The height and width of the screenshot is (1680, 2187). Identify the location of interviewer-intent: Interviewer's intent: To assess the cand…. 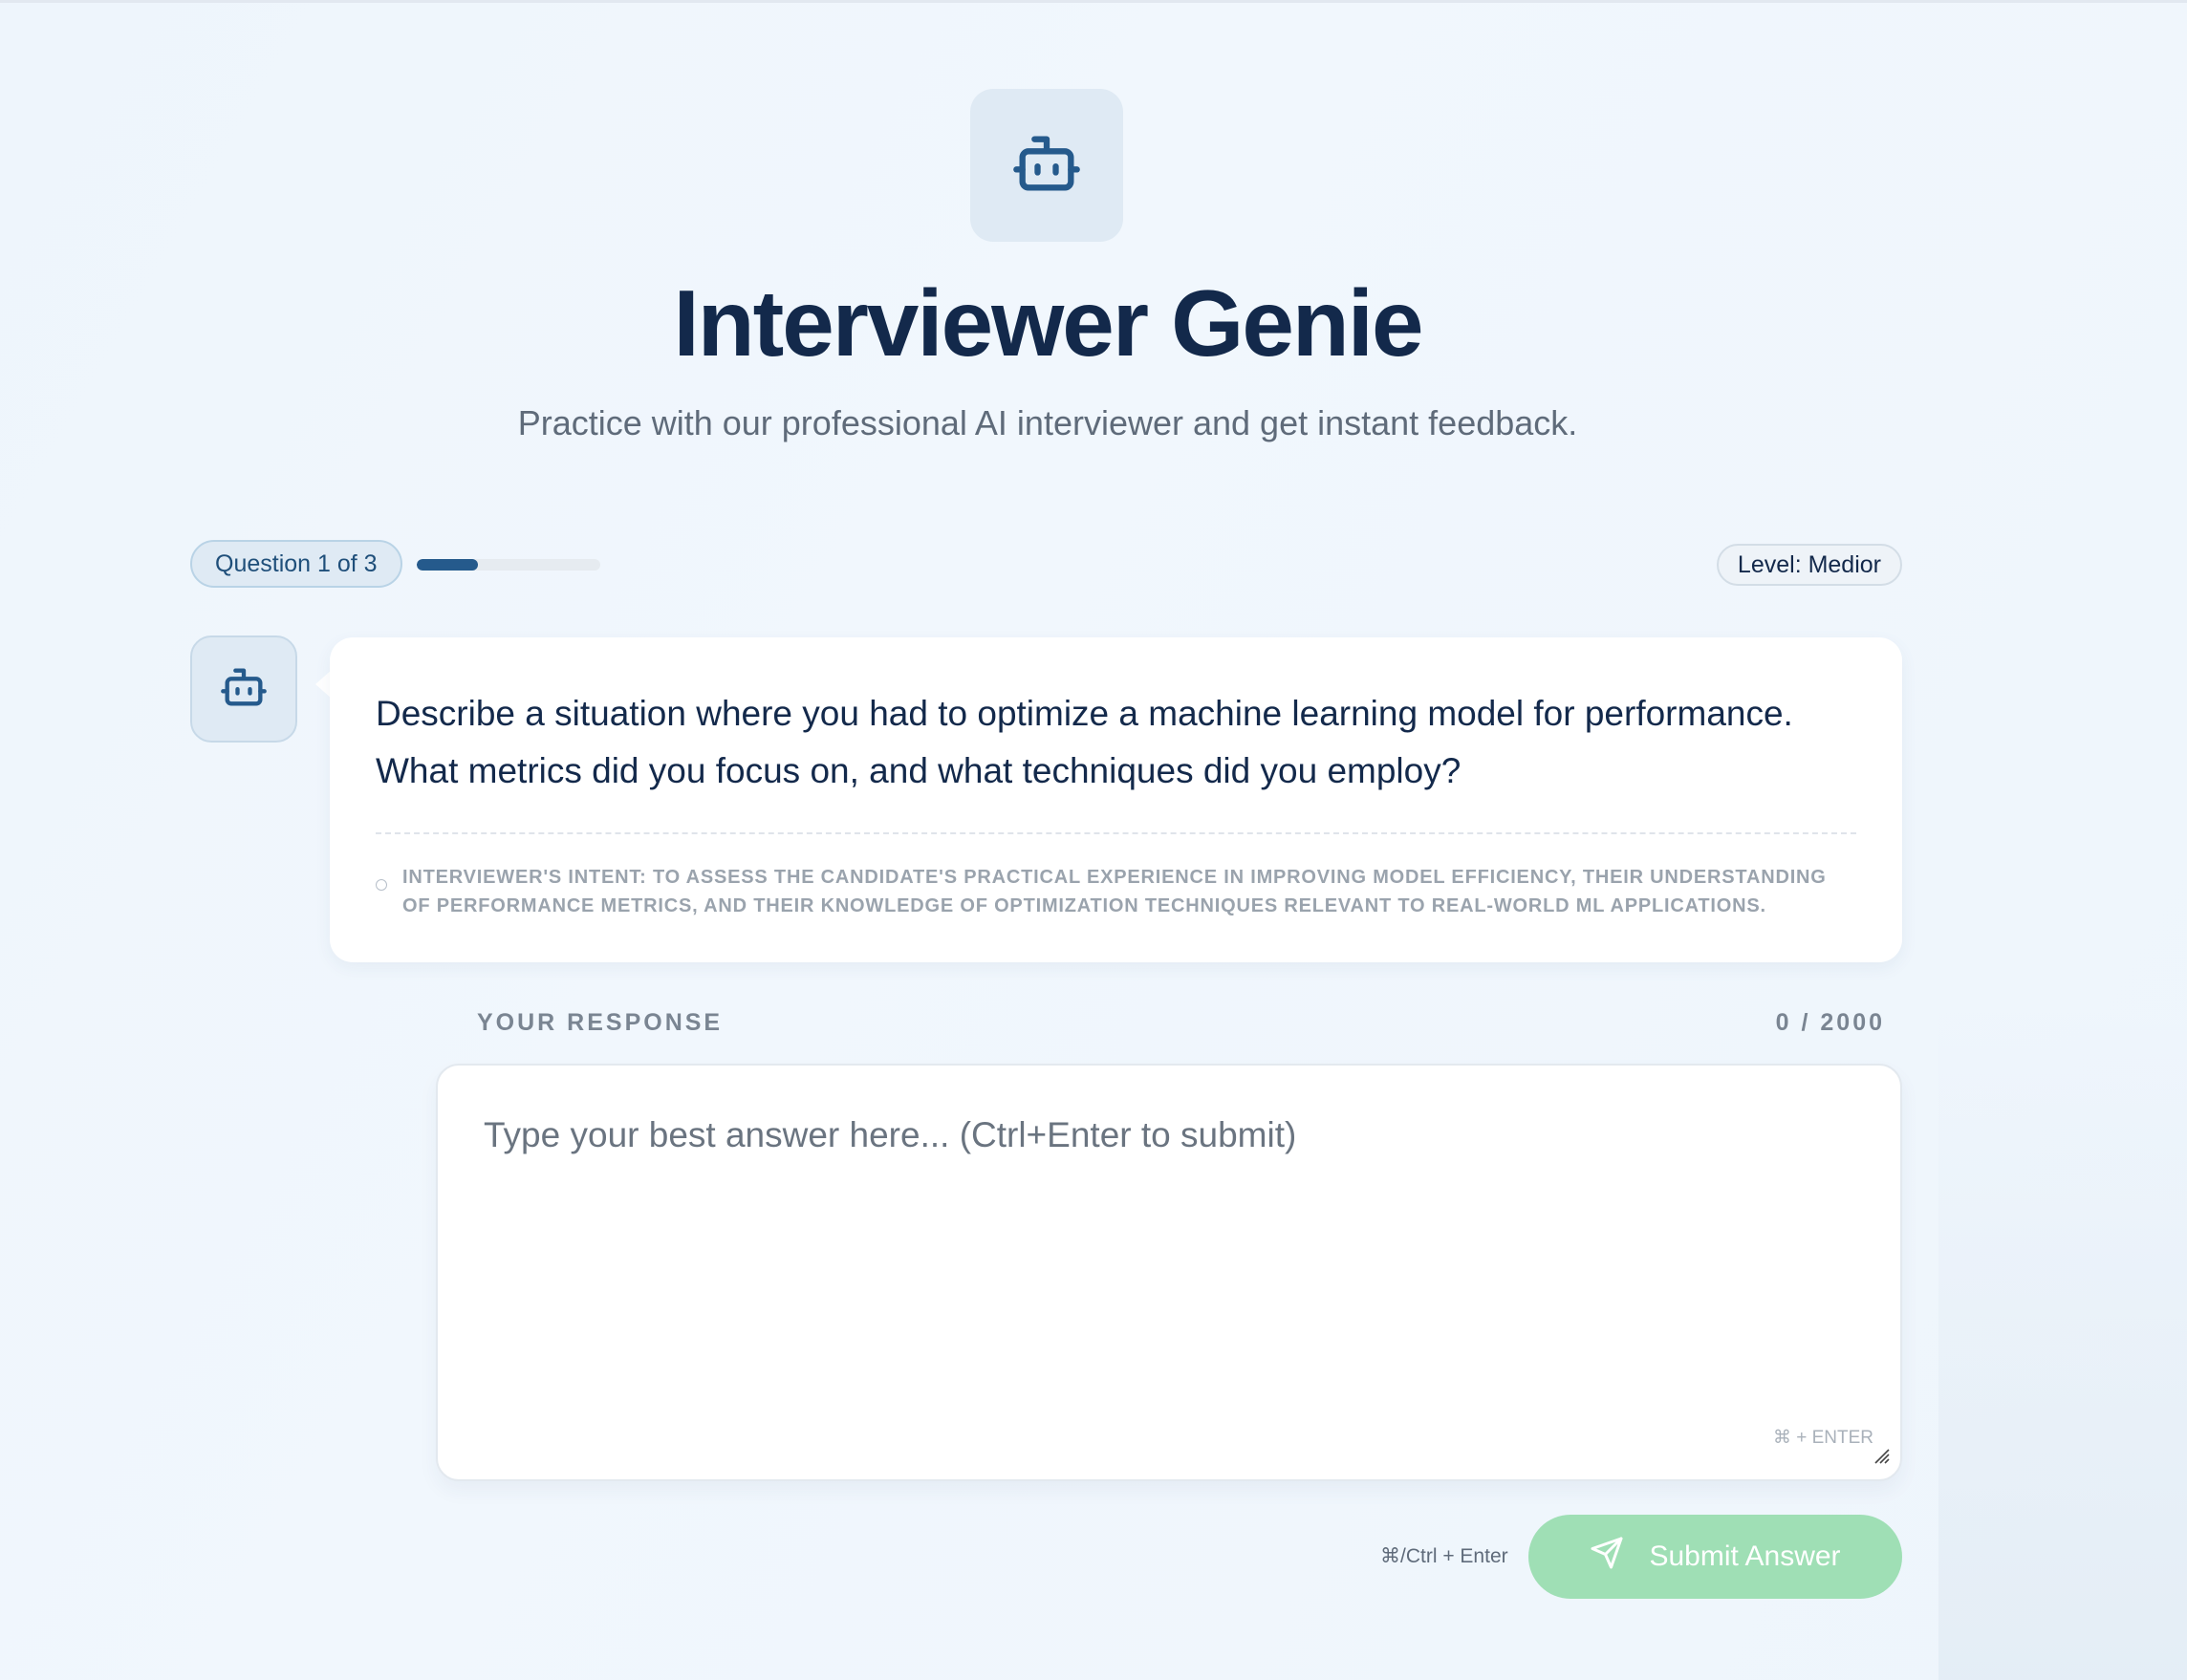
(1116, 892).